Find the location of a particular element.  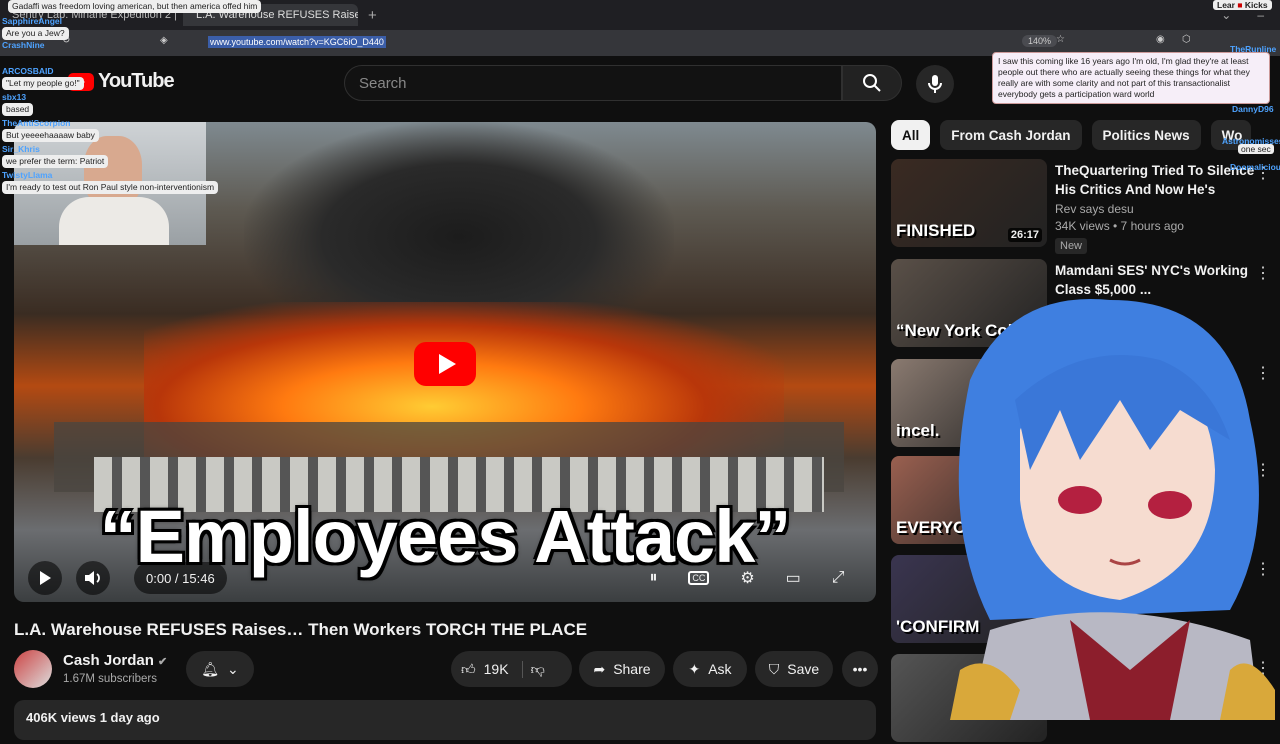

chat-username: Sir_Khris is located at coordinates (21, 149).